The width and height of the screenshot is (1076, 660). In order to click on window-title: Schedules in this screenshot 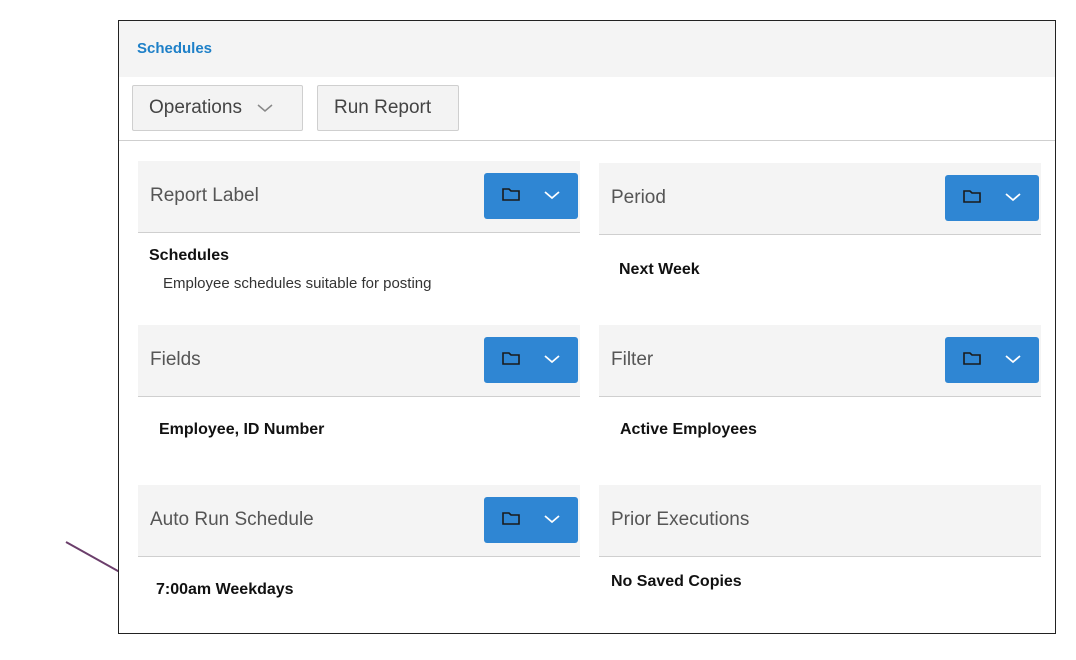, I will do `click(175, 48)`.